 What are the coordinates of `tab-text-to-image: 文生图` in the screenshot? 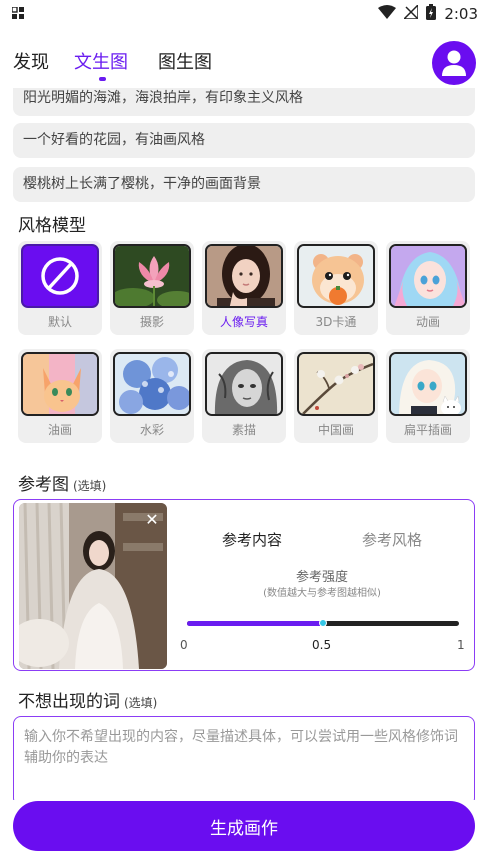 It's located at (101, 61).